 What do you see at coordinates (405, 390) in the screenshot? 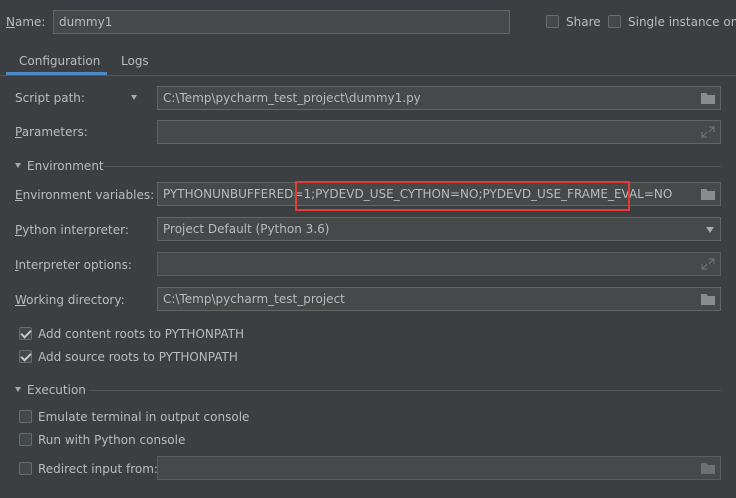
I see `execution-divider` at bounding box center [405, 390].